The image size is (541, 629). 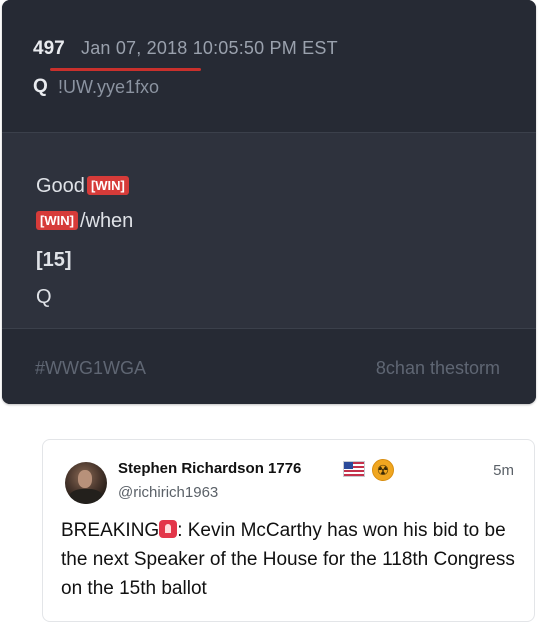 What do you see at coordinates (269, 366) in the screenshot?
I see `post-footer: #WWG1WGA 8chan thestorm` at bounding box center [269, 366].